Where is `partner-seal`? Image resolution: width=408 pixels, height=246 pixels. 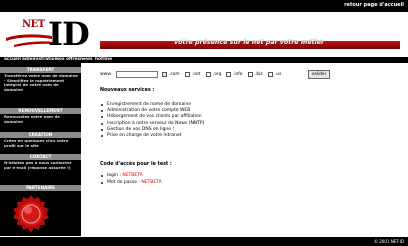
partner-seal is located at coordinates (41, 214).